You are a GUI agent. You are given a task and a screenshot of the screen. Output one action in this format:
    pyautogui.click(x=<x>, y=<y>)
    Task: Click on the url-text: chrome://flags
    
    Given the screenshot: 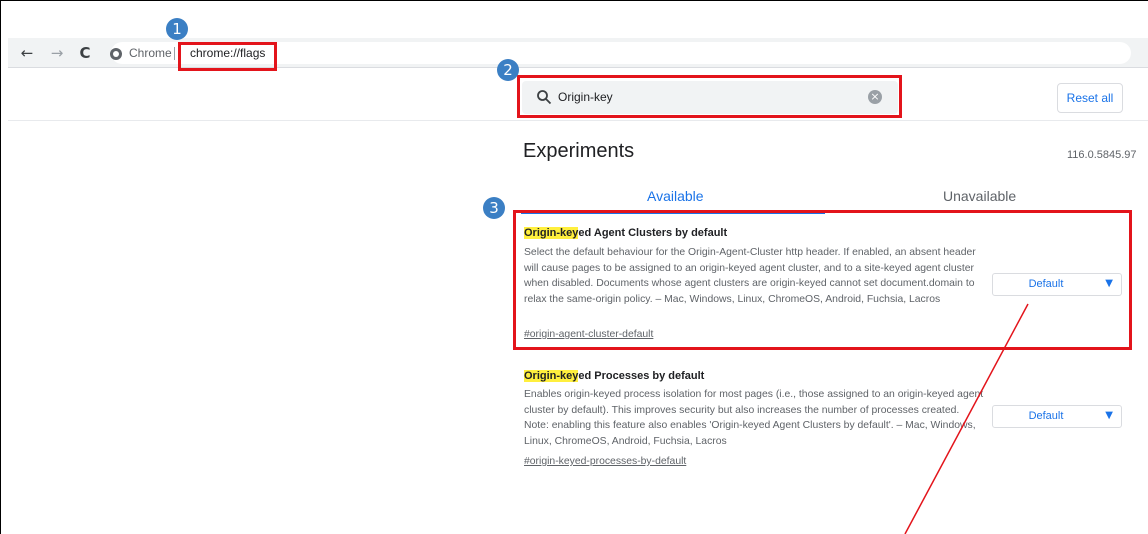 What is the action you would take?
    pyautogui.click(x=227, y=53)
    